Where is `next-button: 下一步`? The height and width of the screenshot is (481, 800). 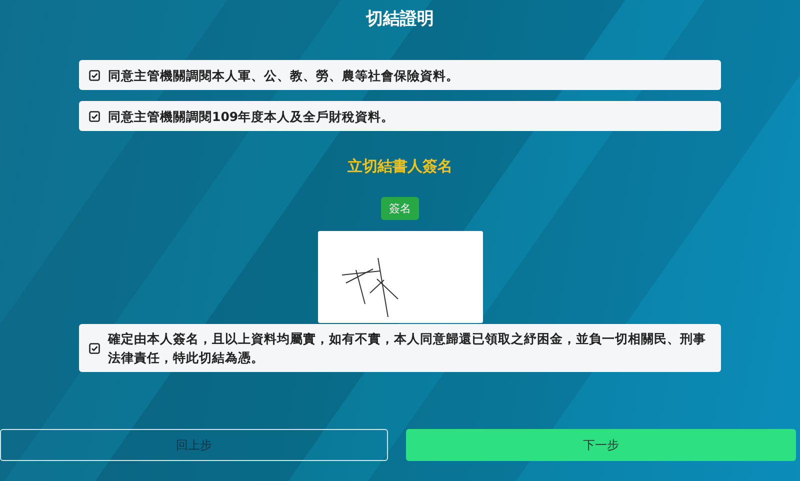 next-button: 下一步 is located at coordinates (601, 445).